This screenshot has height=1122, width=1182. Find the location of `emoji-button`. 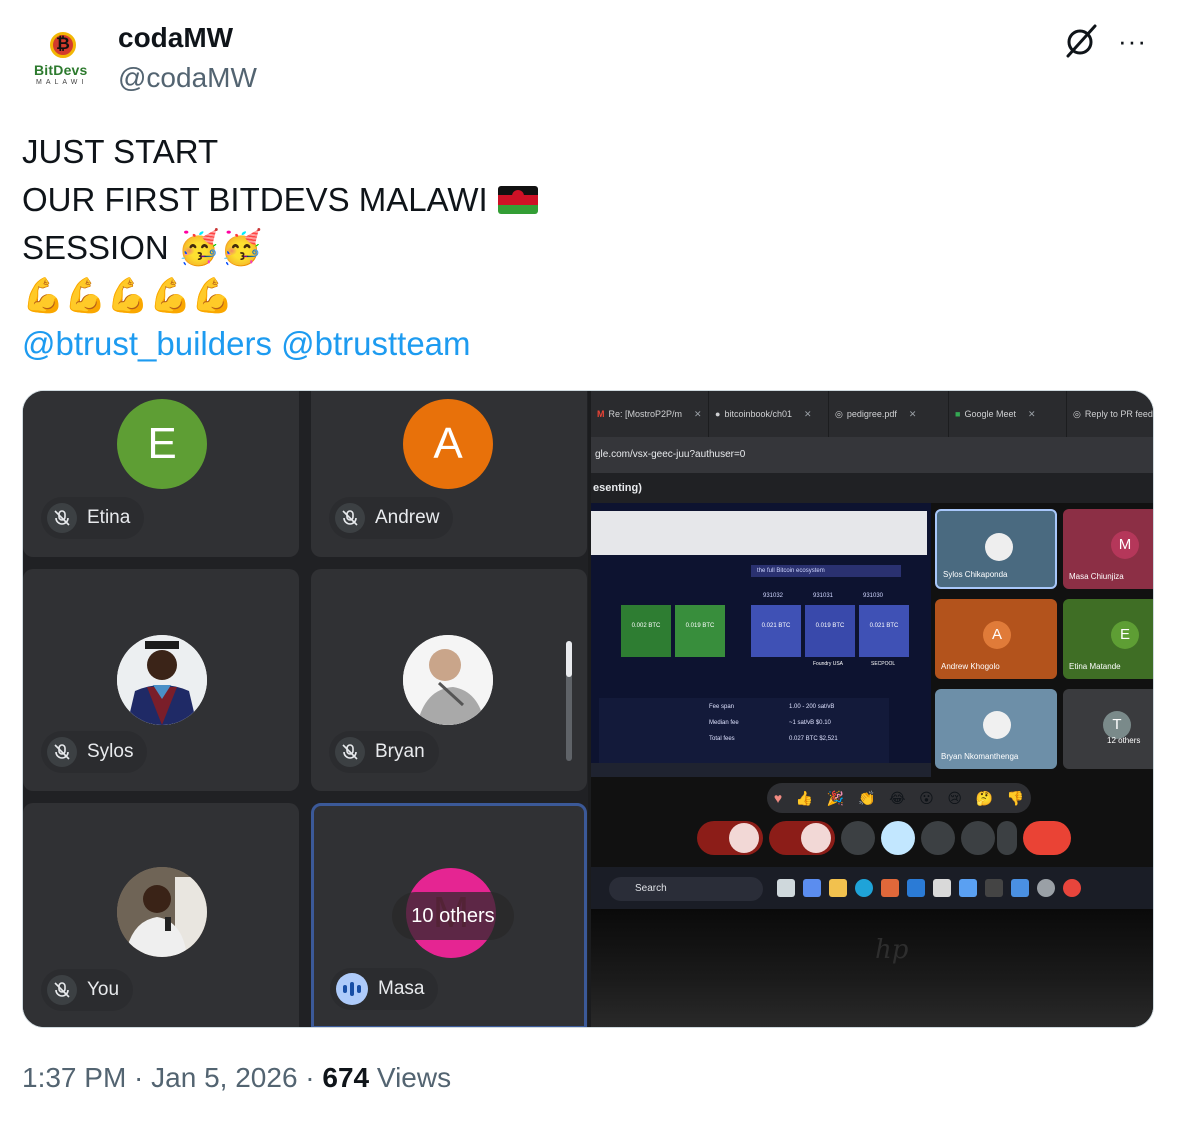

emoji-button is located at coordinates (898, 838).